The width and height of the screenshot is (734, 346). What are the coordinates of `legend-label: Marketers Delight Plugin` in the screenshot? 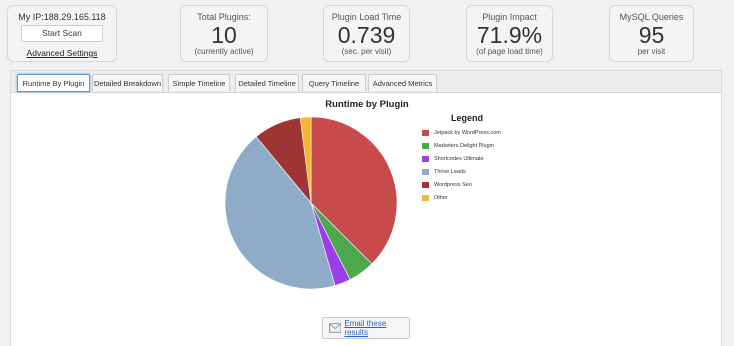 It's located at (464, 145).